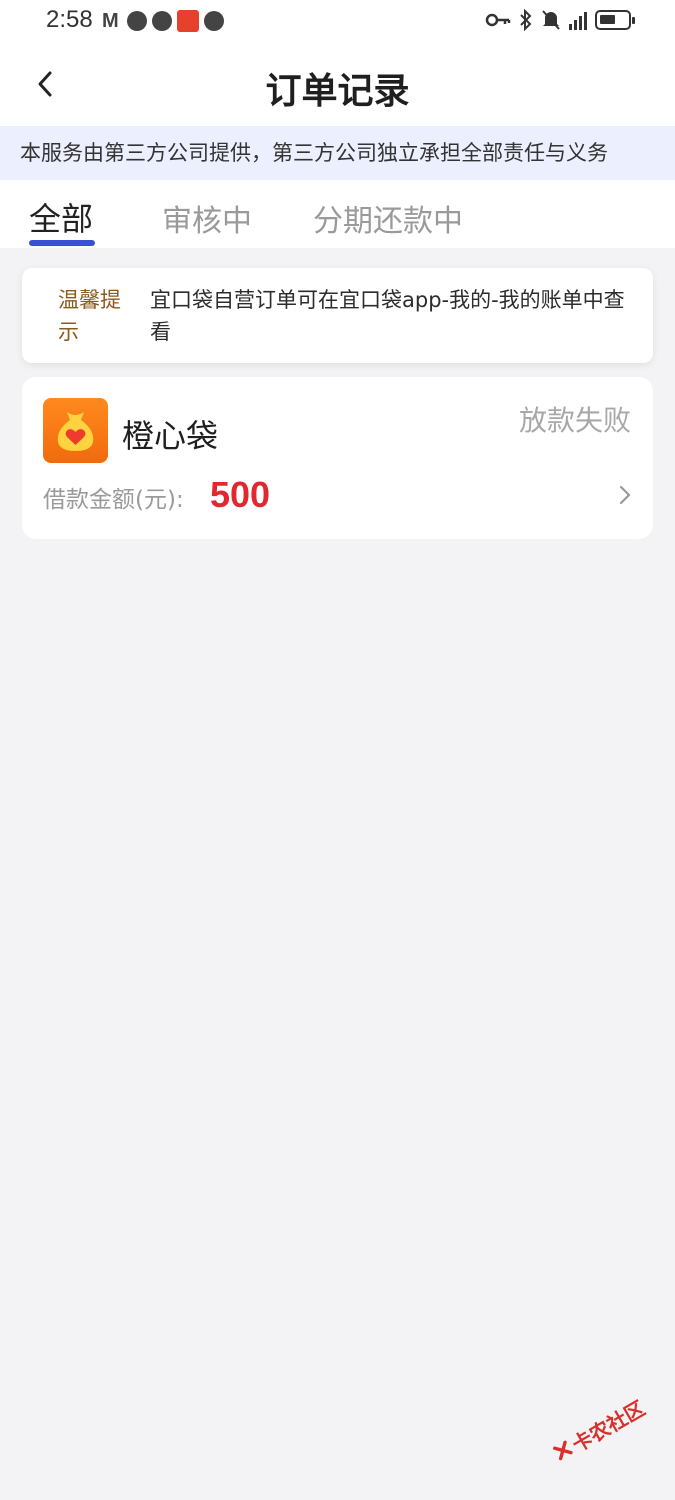 This screenshot has width=675, height=1500. What do you see at coordinates (137, 21) in the screenshot?
I see `message-icon` at bounding box center [137, 21].